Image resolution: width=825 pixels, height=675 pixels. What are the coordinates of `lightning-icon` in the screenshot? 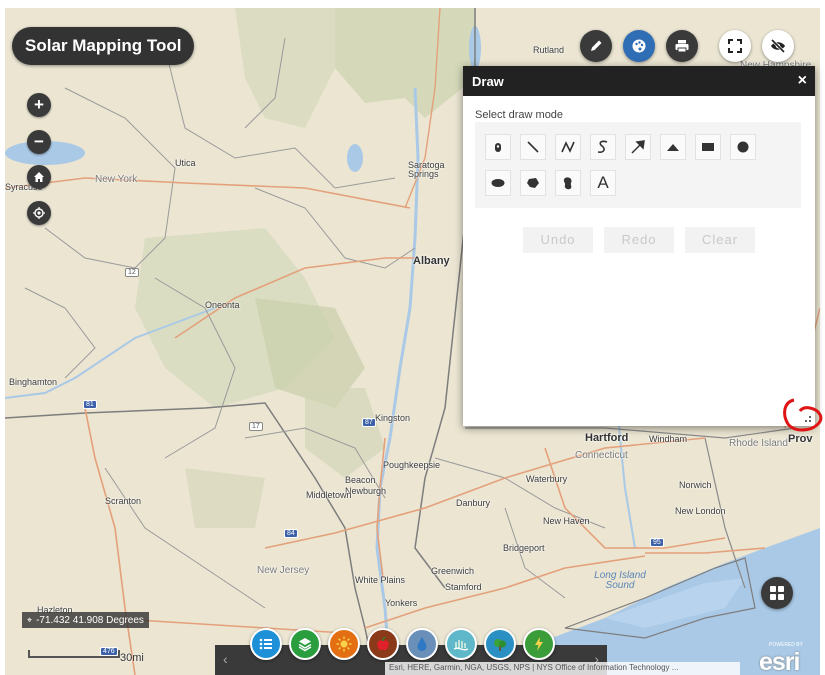 It's located at (539, 644).